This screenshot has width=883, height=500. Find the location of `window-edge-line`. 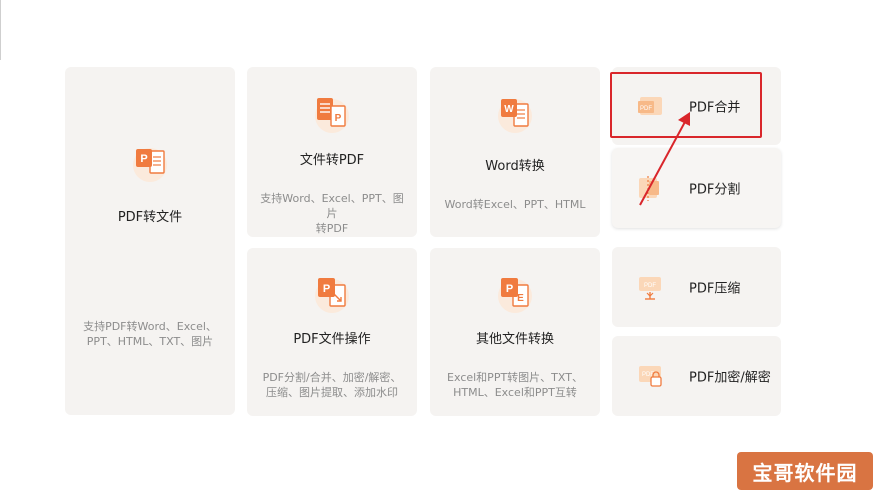

window-edge-line is located at coordinates (0, 30).